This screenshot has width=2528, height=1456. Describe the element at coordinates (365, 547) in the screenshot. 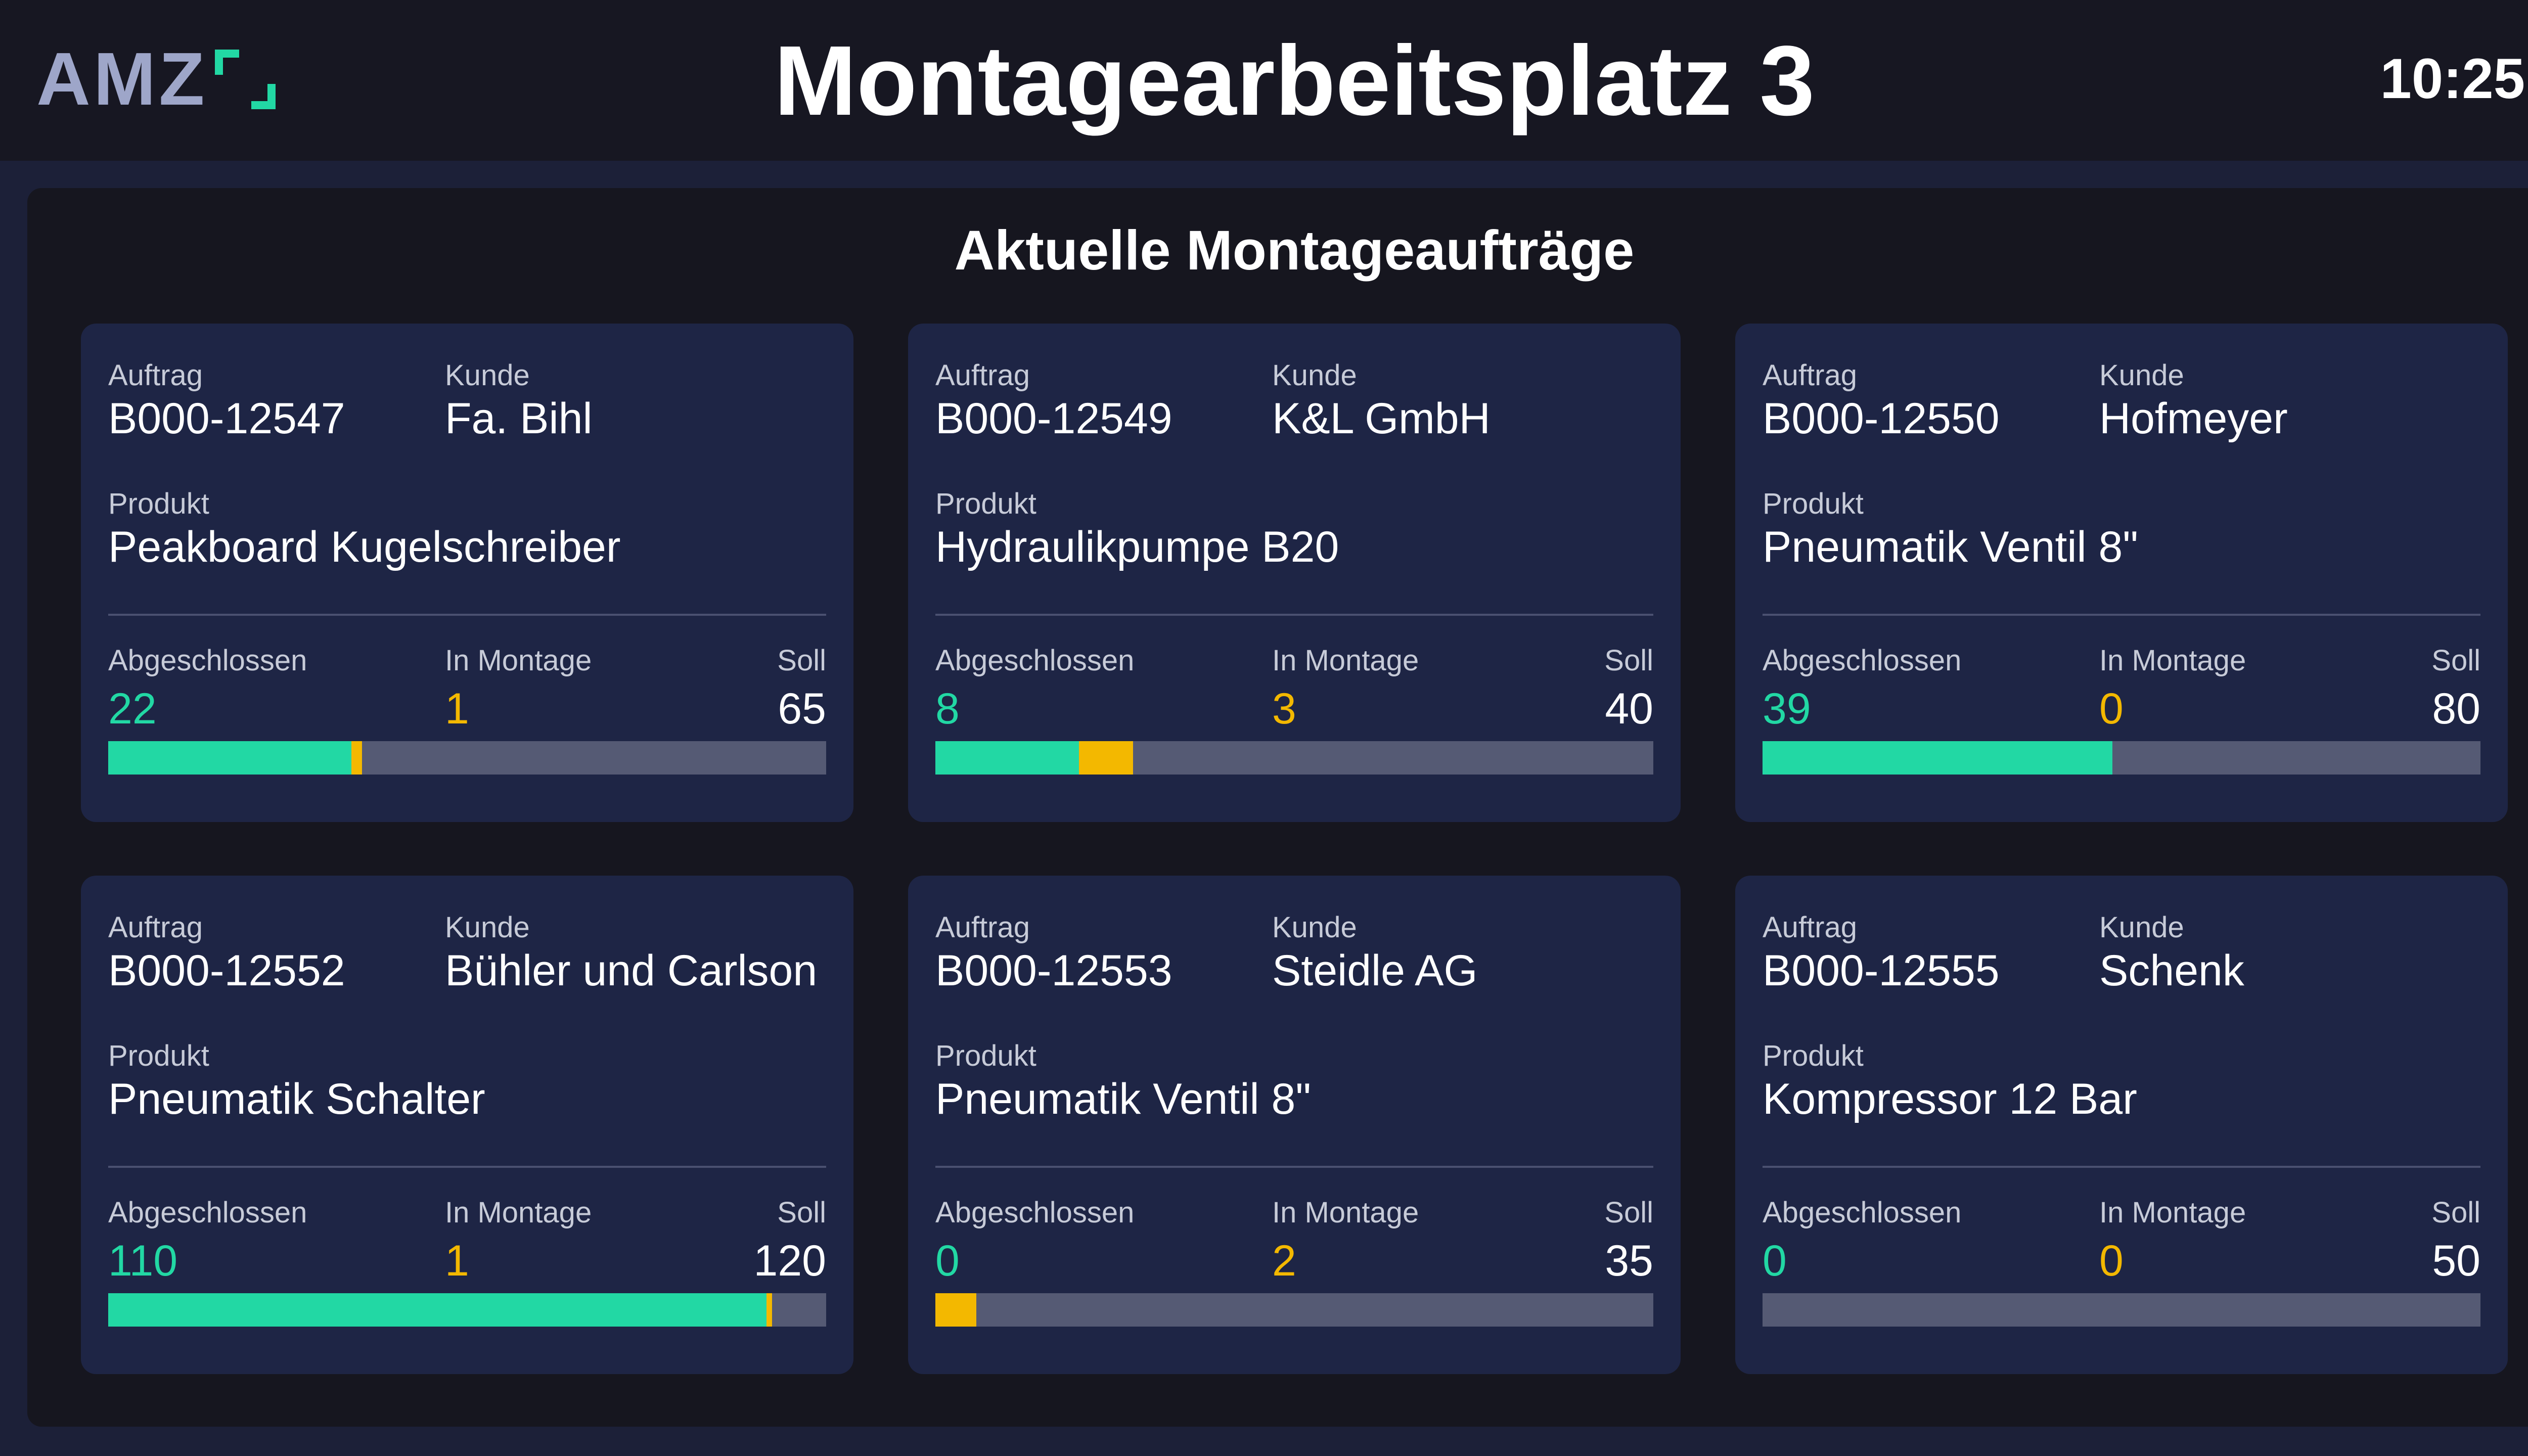

I see `product-name: Peakboard Kugelschreiber` at that location.